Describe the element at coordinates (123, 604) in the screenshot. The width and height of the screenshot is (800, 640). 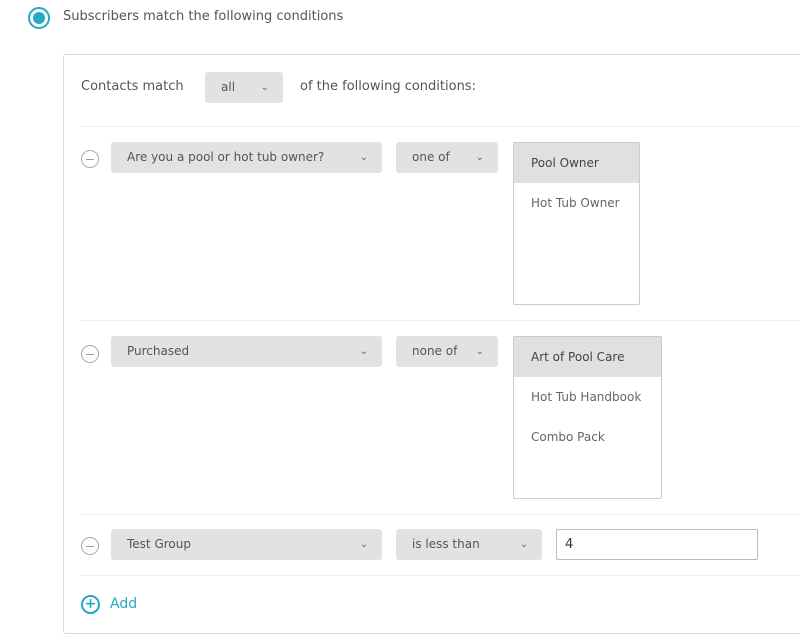
I see `add-button: Add` at that location.